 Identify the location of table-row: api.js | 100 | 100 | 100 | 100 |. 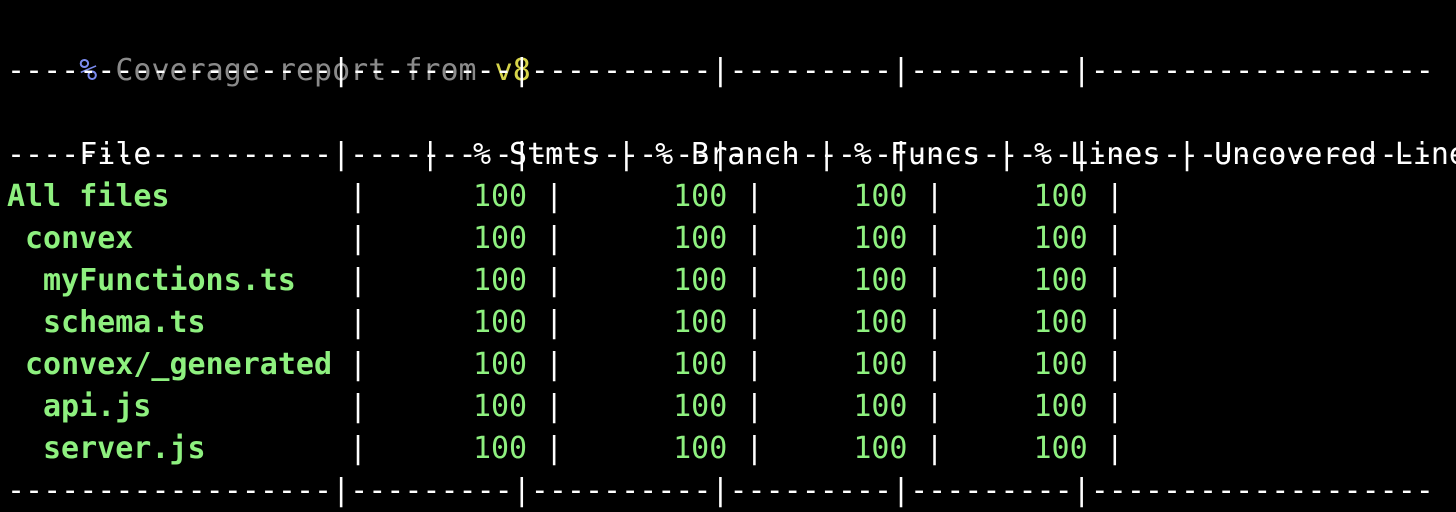
(574, 407).